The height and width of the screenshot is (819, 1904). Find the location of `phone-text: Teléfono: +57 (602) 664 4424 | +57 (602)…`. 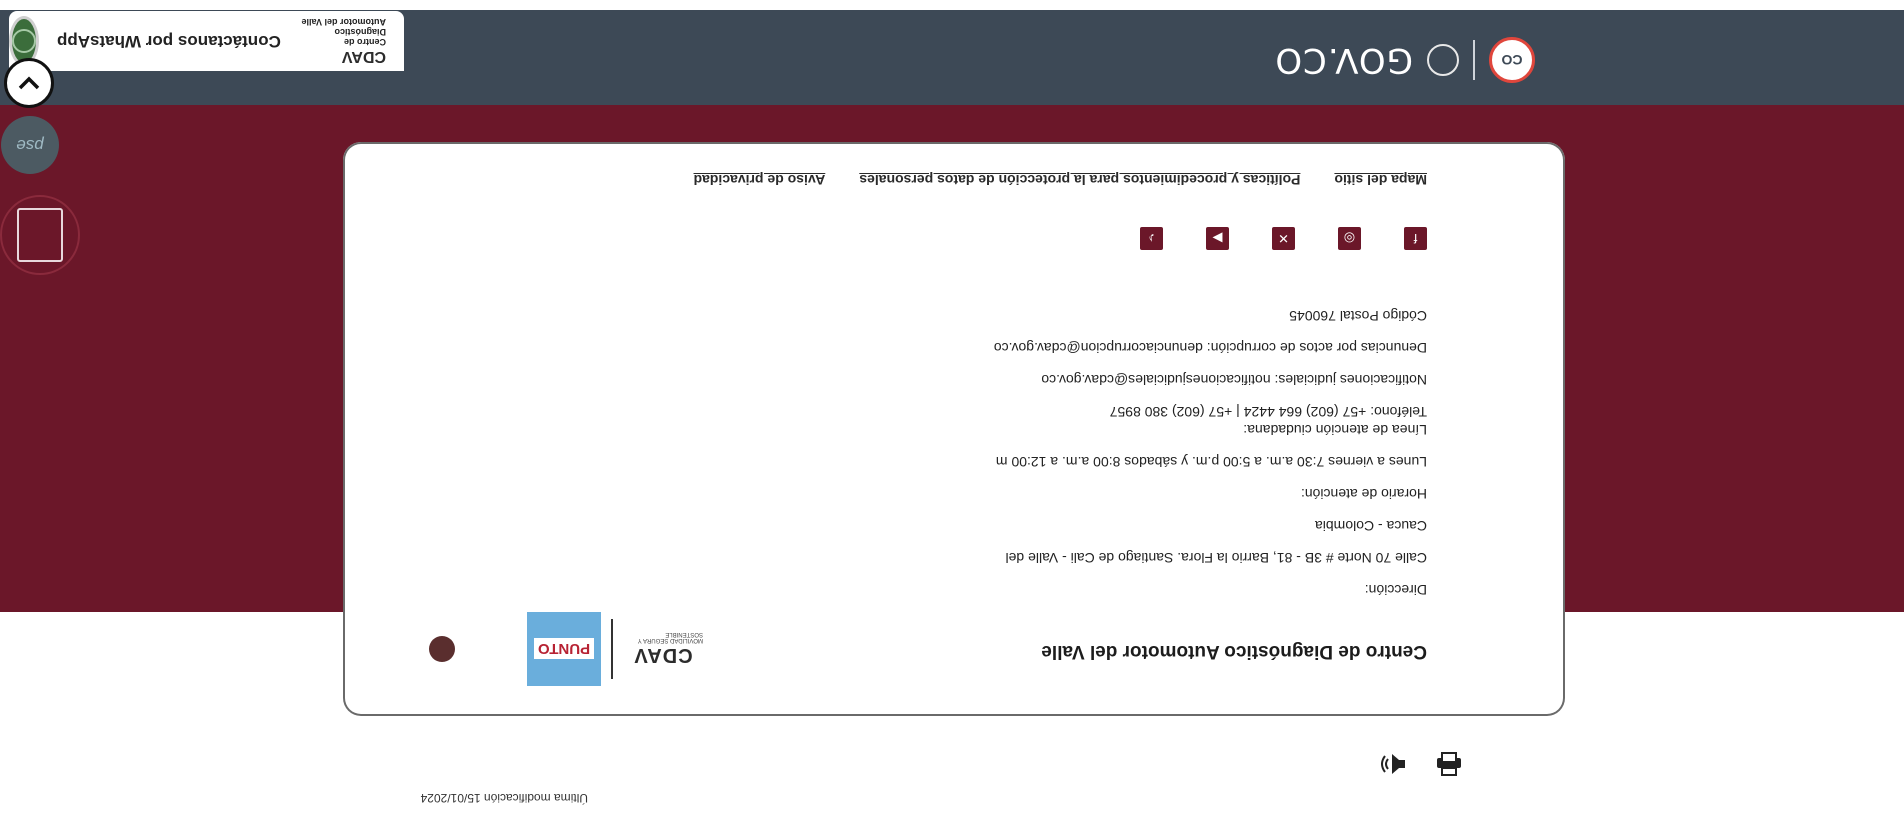

phone-text: Teléfono: +57 (602) 664 4424 | +57 (602)… is located at coordinates (1268, 412).